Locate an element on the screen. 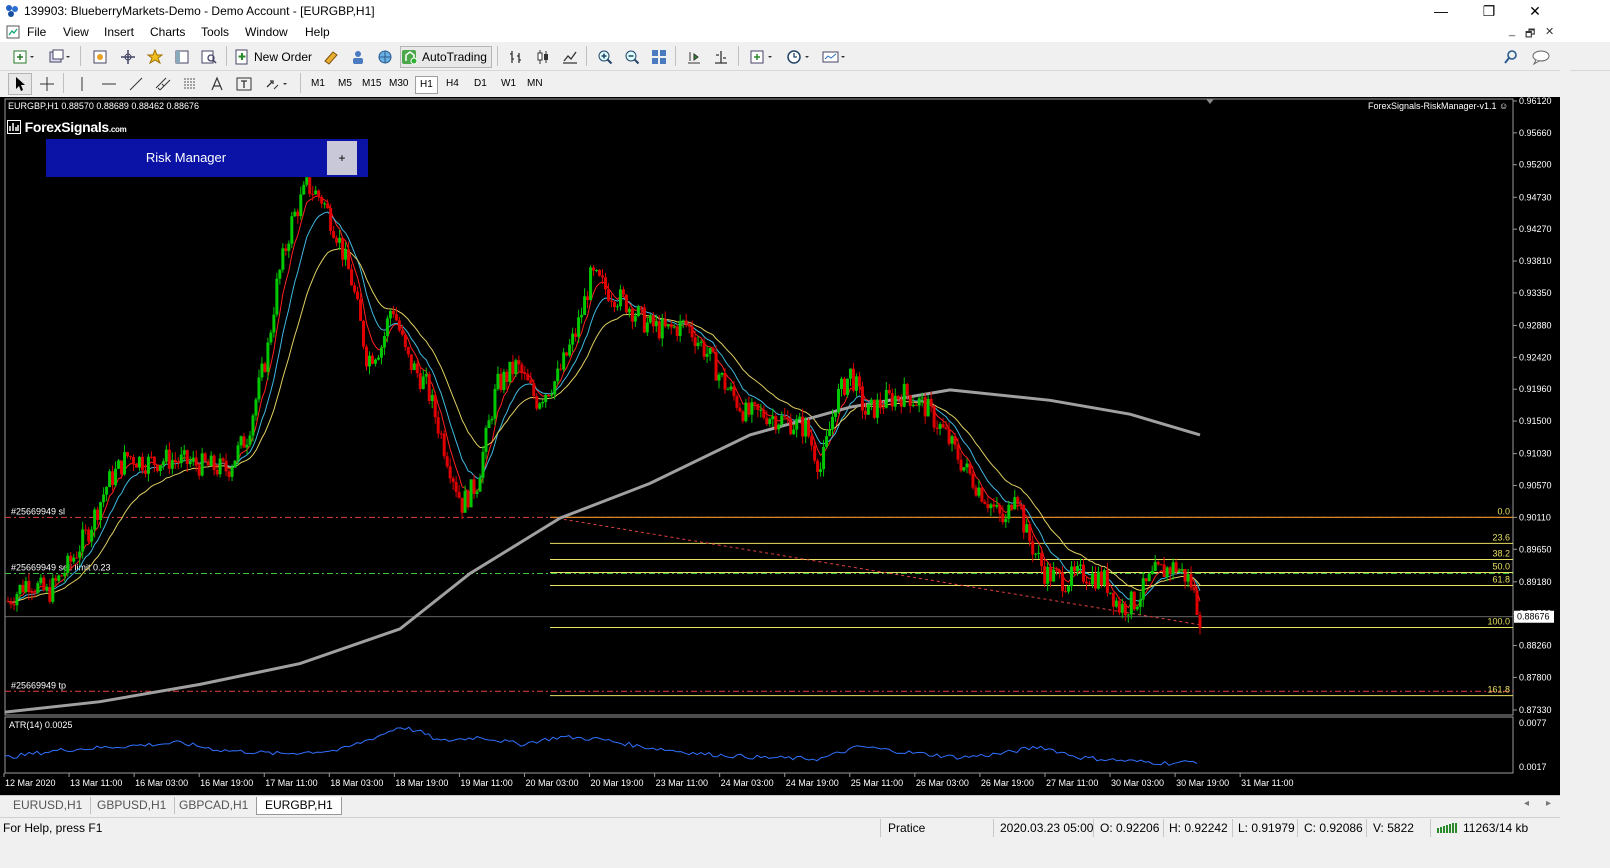  vertical-line-tool is located at coordinates (82, 84).